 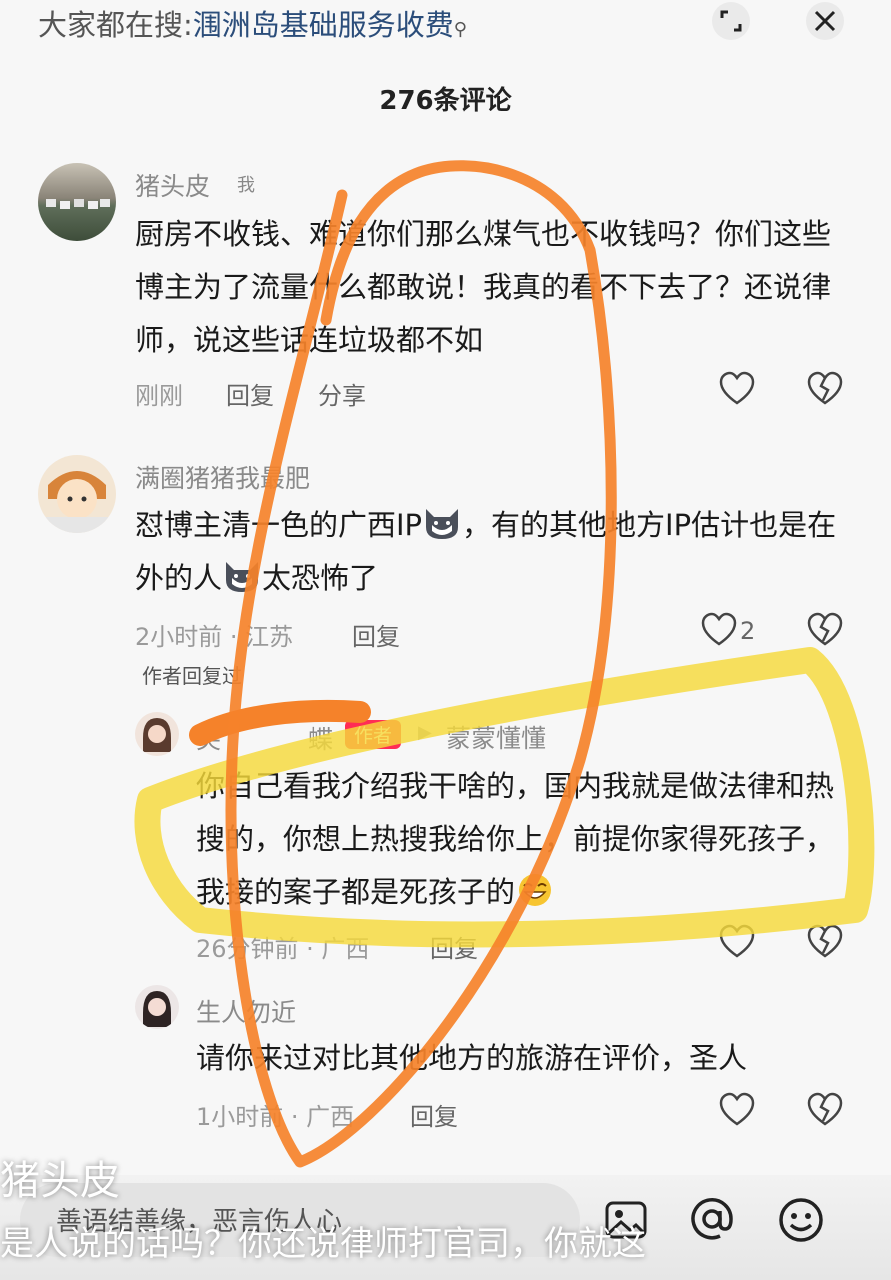 I want to click on like-count: 2, so click(x=748, y=631).